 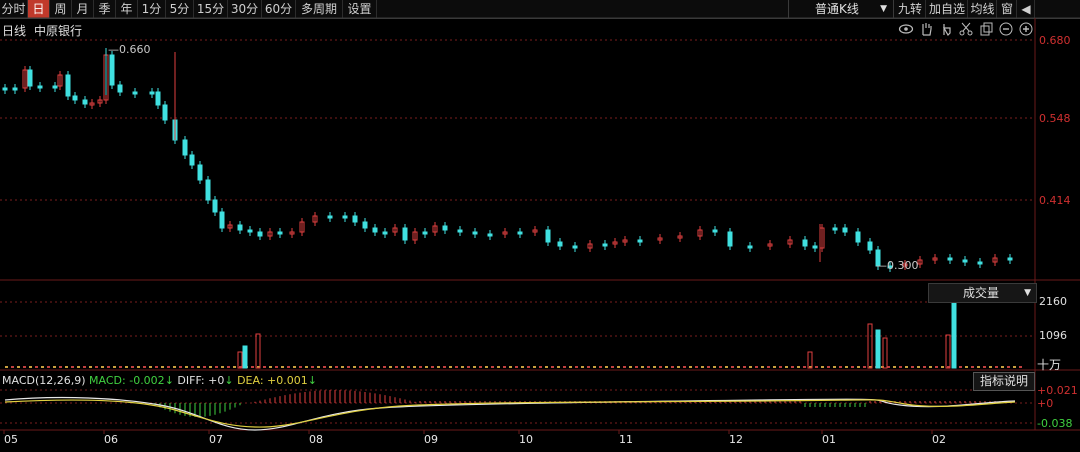 What do you see at coordinates (897, 265) in the screenshot?
I see `low-price-marker: —0.300` at bounding box center [897, 265].